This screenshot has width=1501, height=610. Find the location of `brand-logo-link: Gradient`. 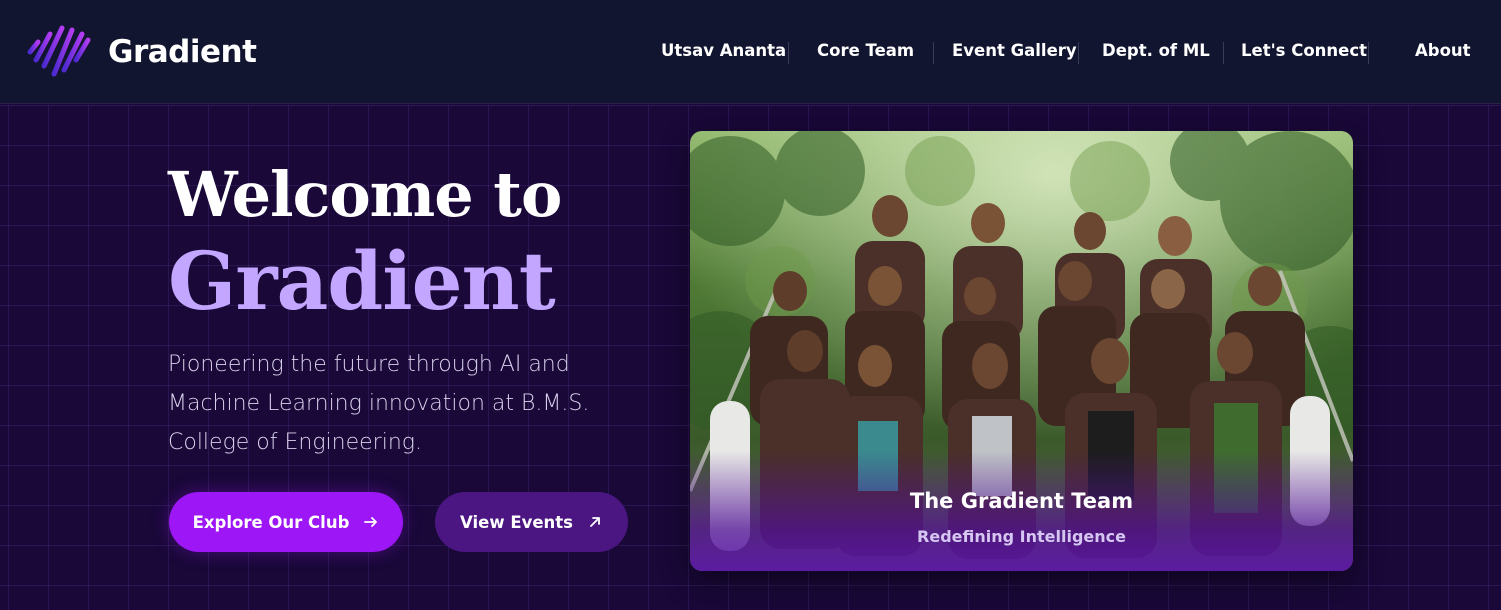

brand-logo-link: Gradient is located at coordinates (141, 51).